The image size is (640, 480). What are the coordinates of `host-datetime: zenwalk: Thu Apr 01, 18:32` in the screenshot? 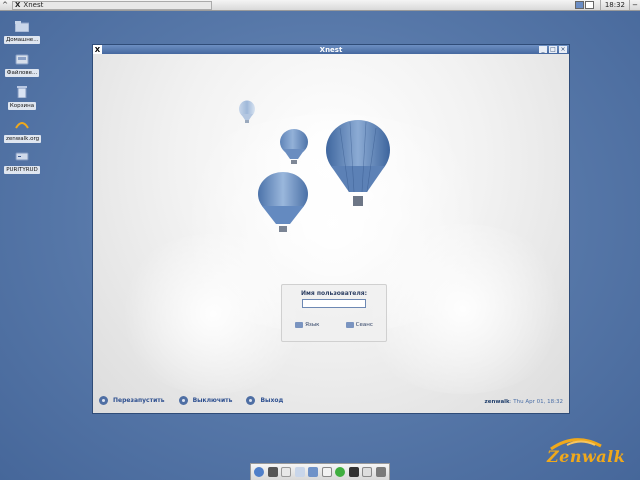 It's located at (524, 402).